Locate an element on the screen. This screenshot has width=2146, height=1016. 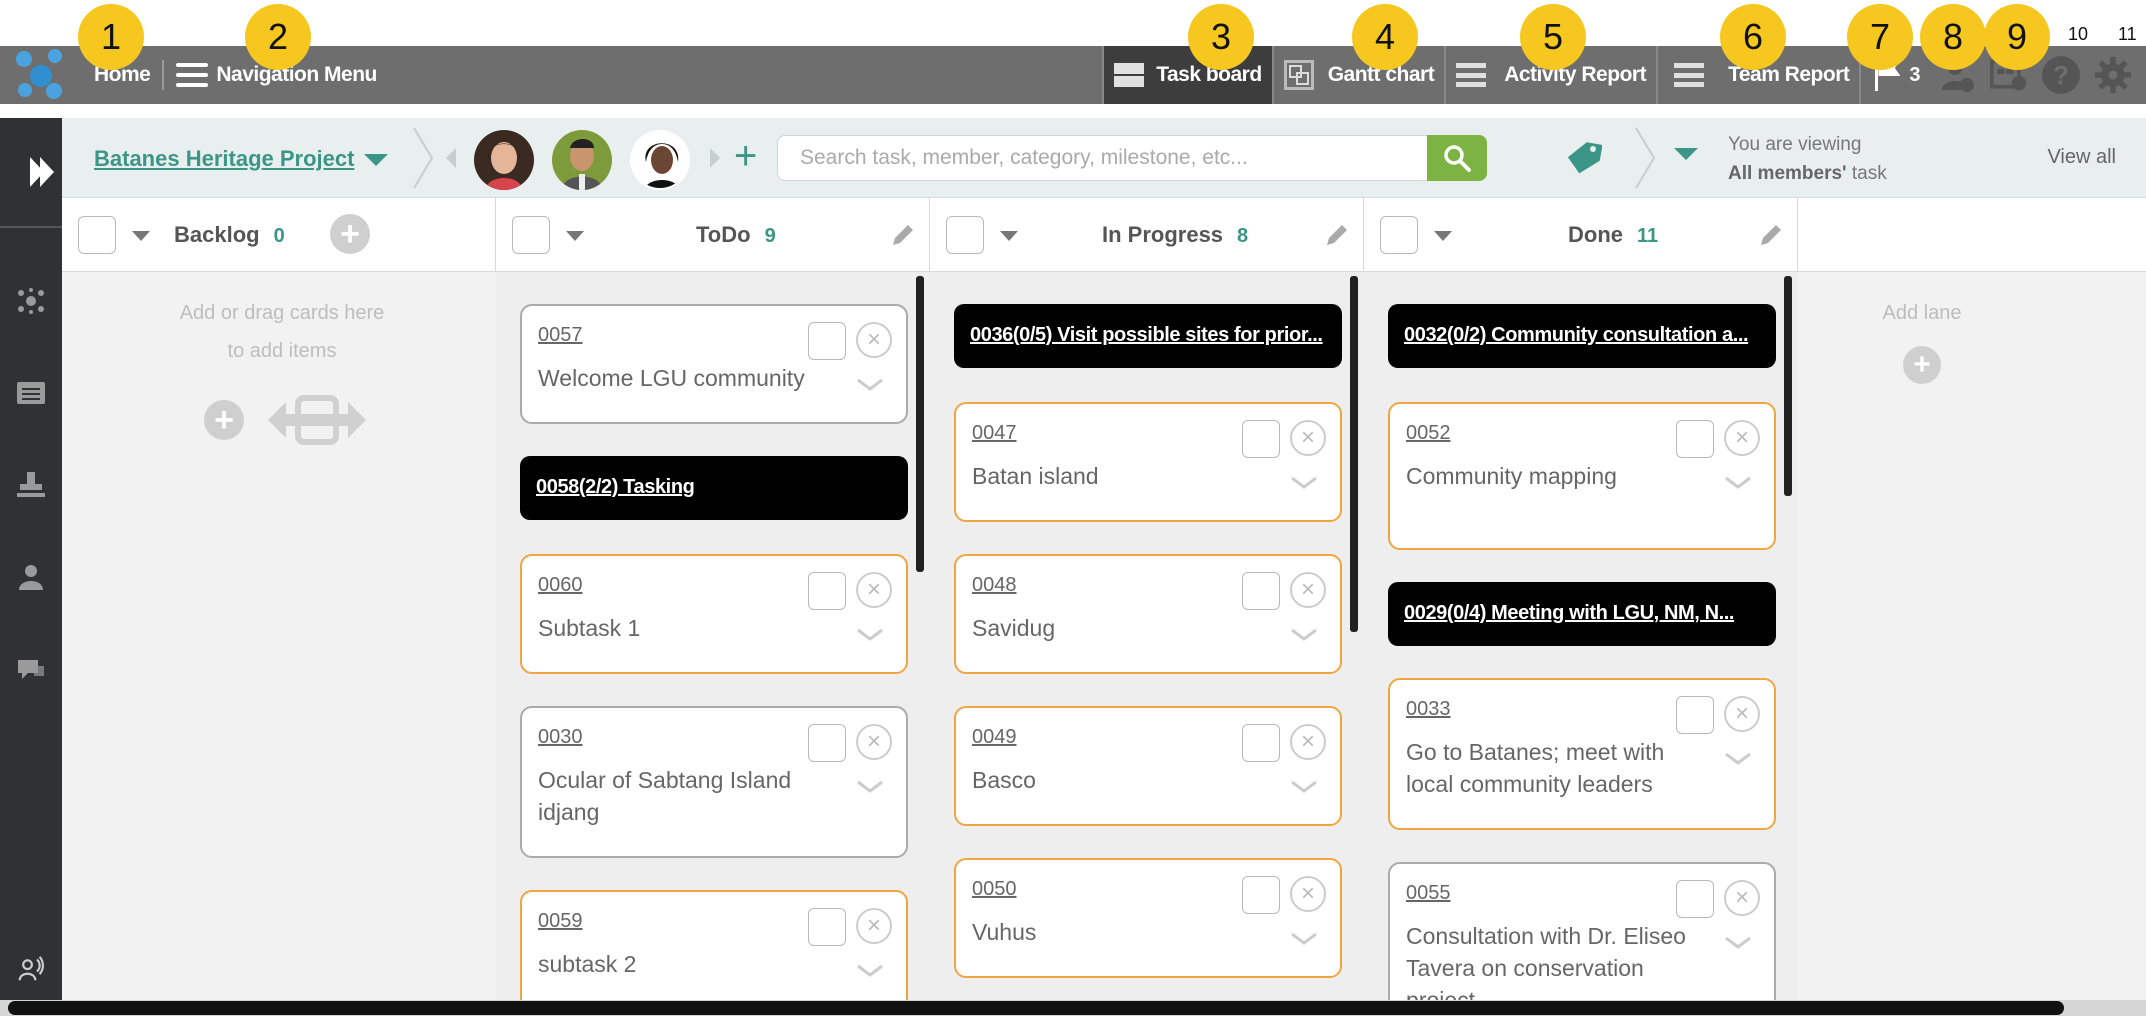
task-id-link: 0052 is located at coordinates (1428, 433).